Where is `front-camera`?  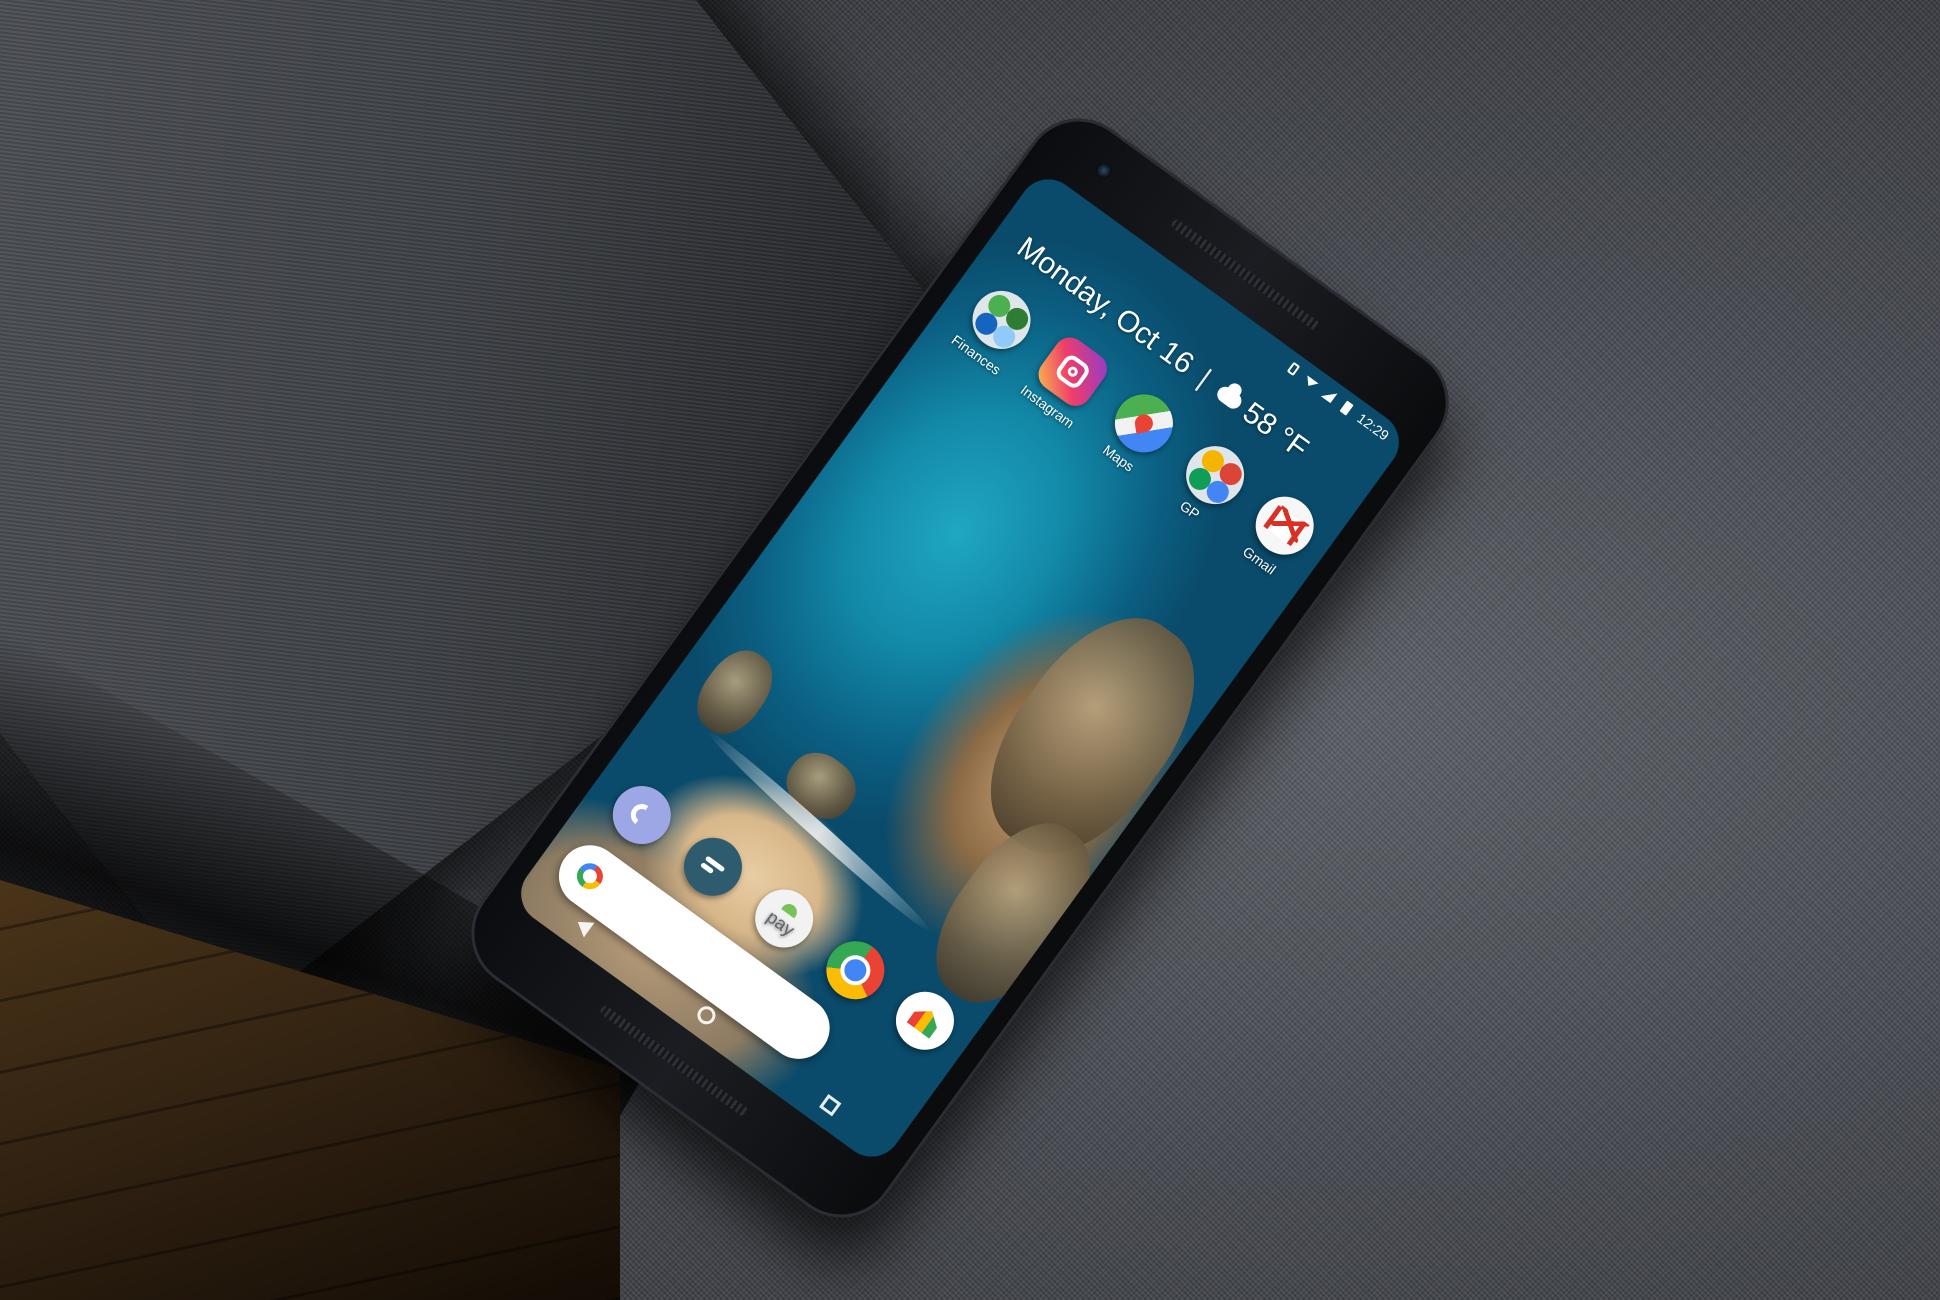
front-camera is located at coordinates (1104, 170).